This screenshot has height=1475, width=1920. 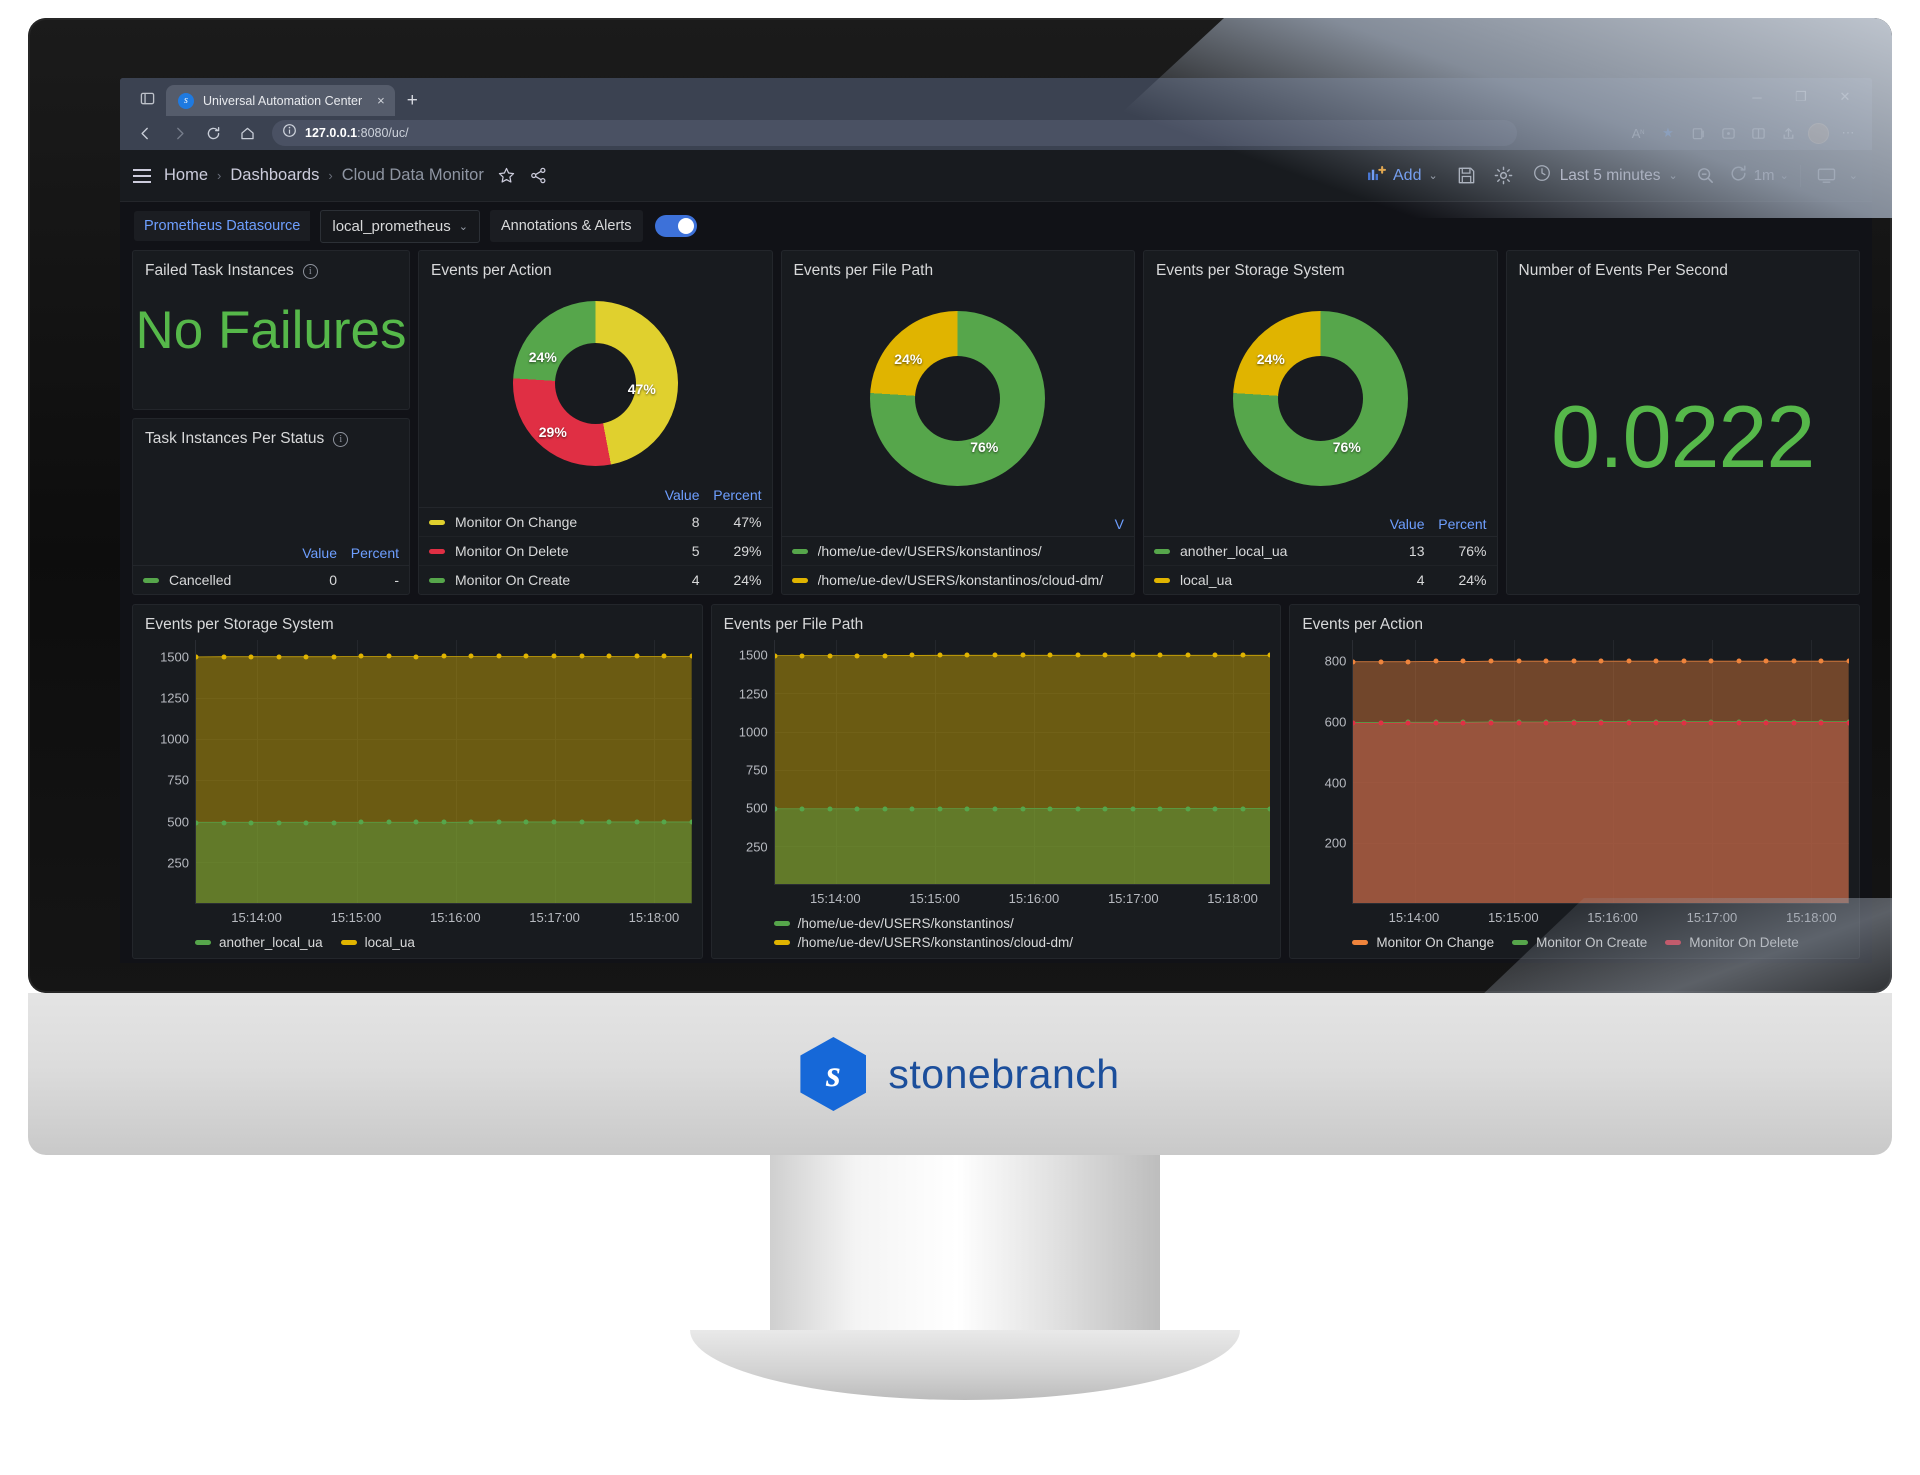 I want to click on table-row: Cancelled 0 -, so click(x=271, y=580).